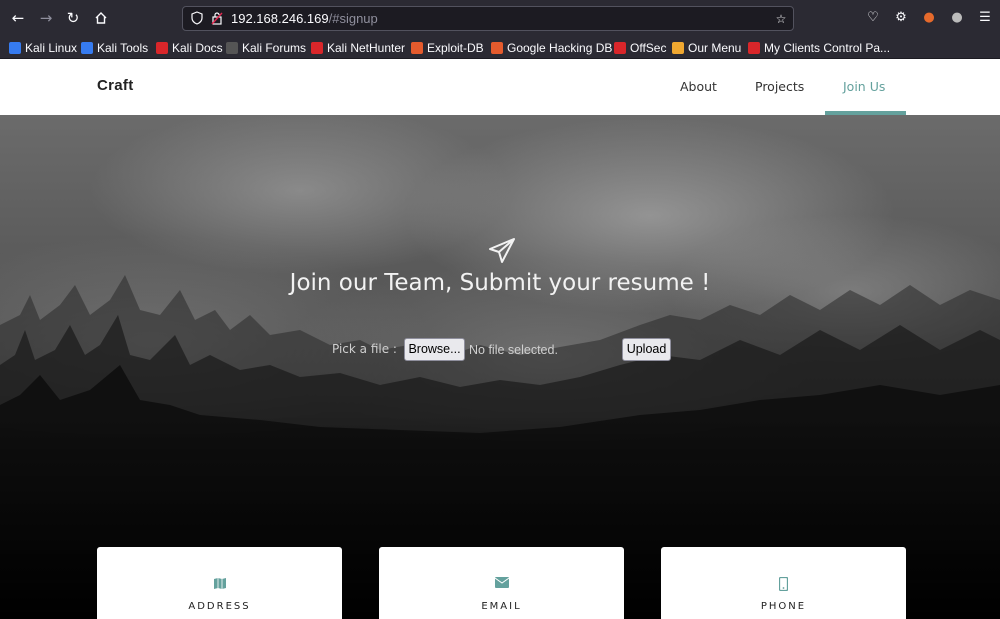 This screenshot has width=1000, height=619. I want to click on file-label: Pick a file :, so click(364, 349).